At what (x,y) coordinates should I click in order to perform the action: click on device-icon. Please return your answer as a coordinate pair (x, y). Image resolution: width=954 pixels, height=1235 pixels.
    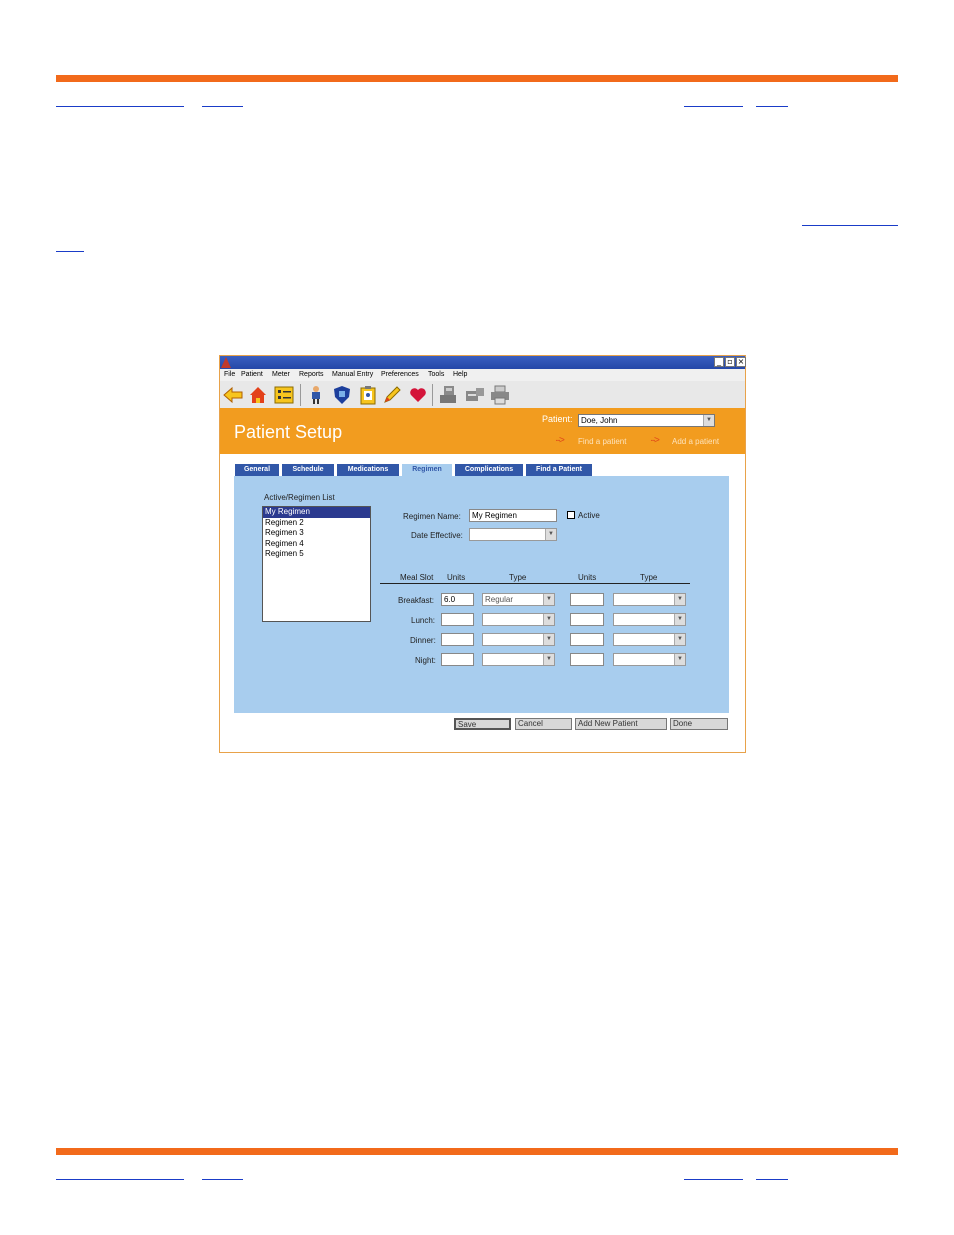
    Looking at the image, I should click on (474, 395).